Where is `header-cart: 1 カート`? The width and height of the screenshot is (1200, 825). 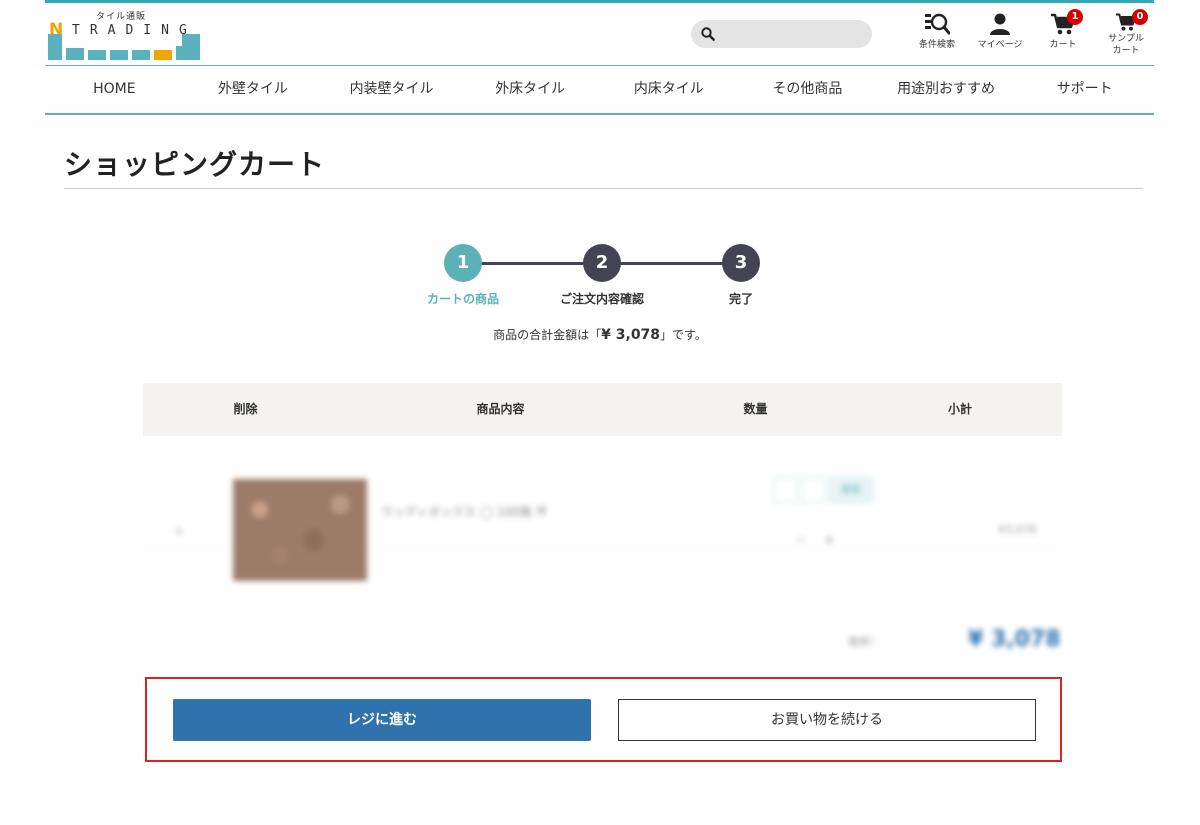
header-cart: 1 カート is located at coordinates (1063, 30).